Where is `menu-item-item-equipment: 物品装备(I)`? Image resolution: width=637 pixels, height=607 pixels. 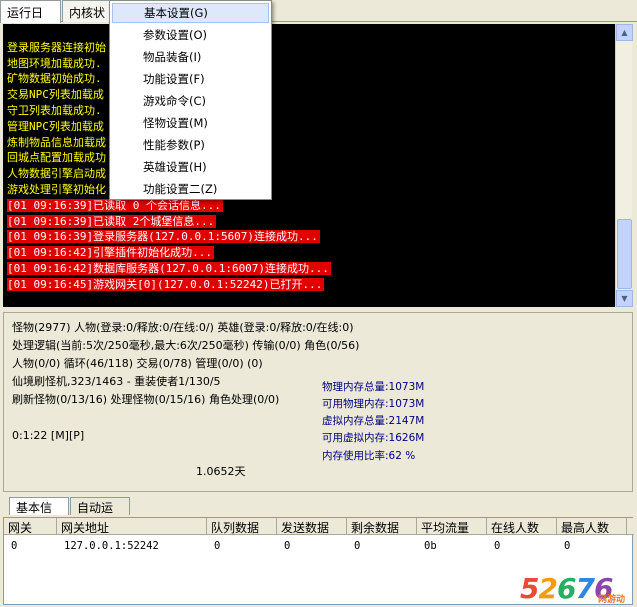
menu-item-item-equipment: 物品装备(I) is located at coordinates (190, 57).